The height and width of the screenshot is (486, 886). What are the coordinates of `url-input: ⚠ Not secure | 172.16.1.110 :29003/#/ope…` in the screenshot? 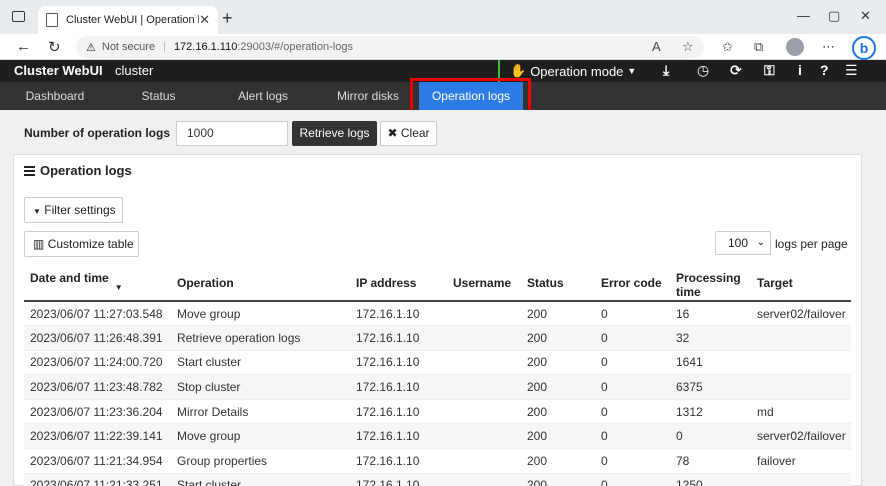 It's located at (390, 47).